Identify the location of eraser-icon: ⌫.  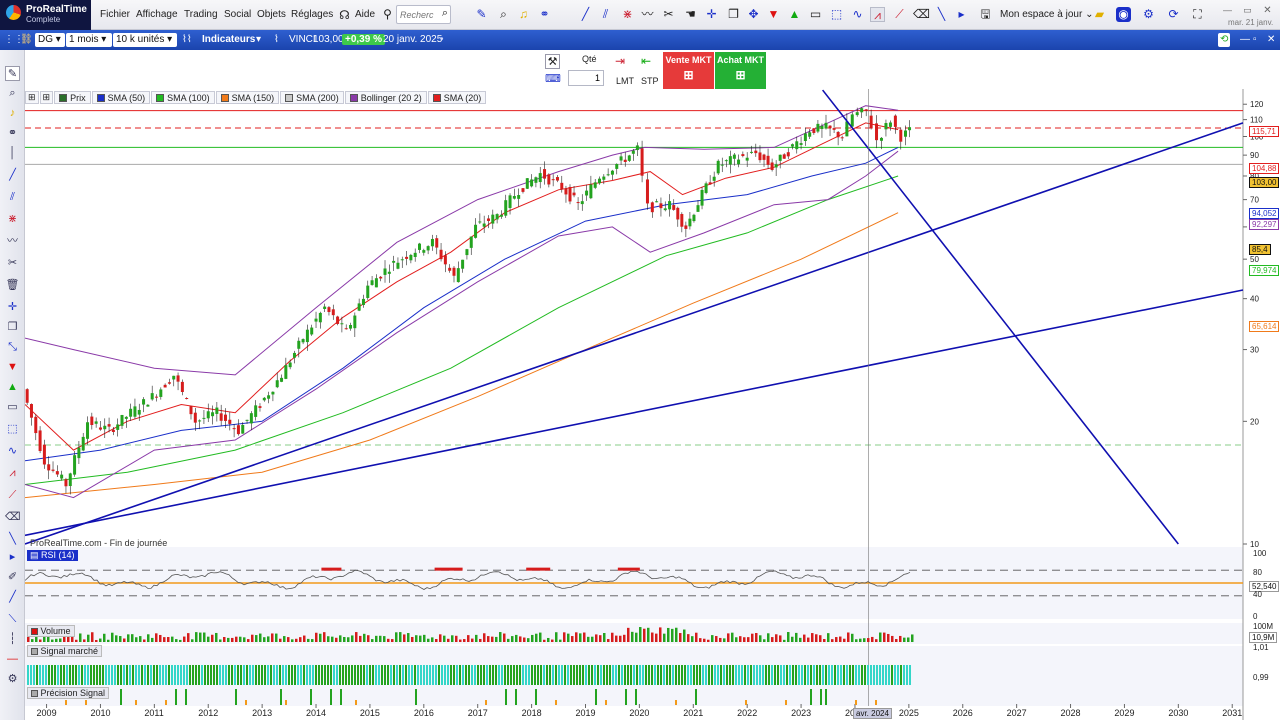
(921, 14).